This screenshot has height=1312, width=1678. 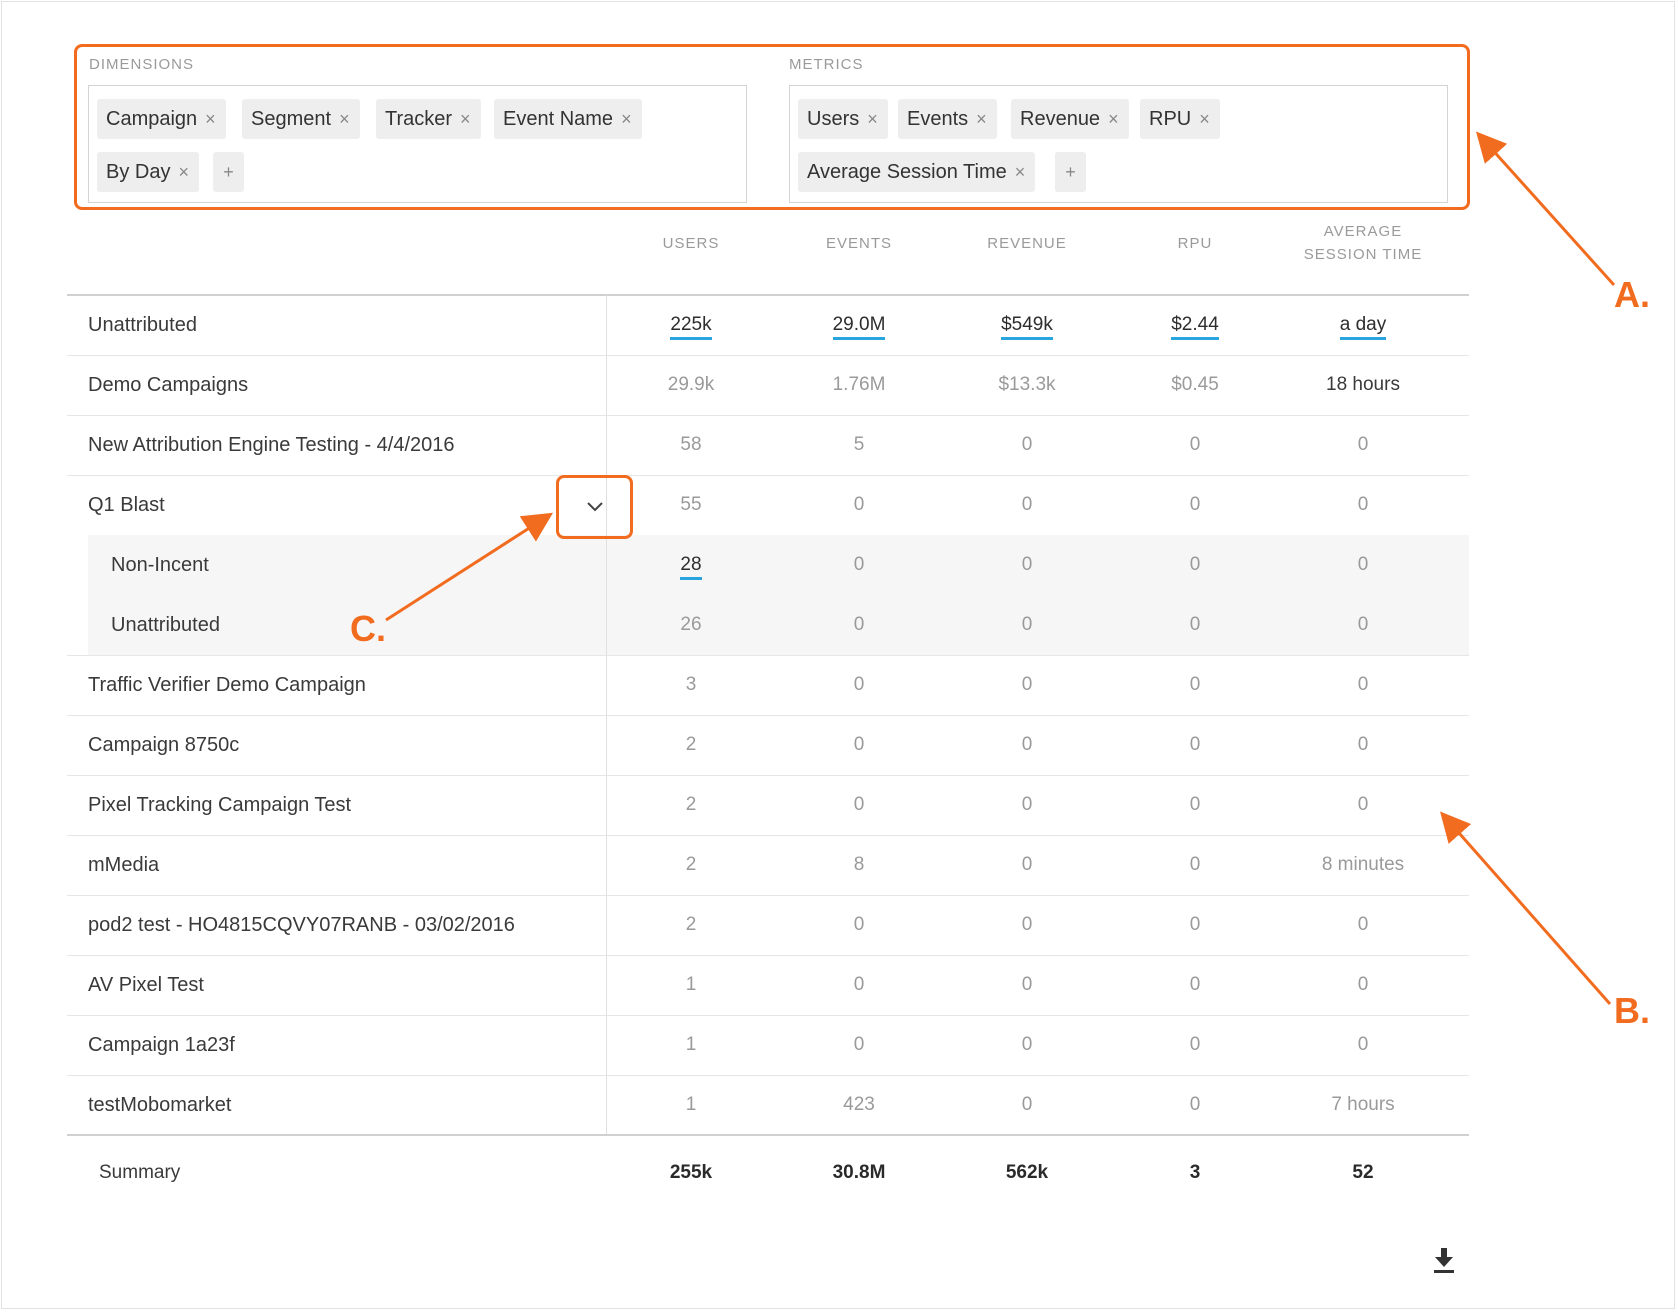 What do you see at coordinates (164, 745) in the screenshot?
I see `row-label: Campaign 8750c` at bounding box center [164, 745].